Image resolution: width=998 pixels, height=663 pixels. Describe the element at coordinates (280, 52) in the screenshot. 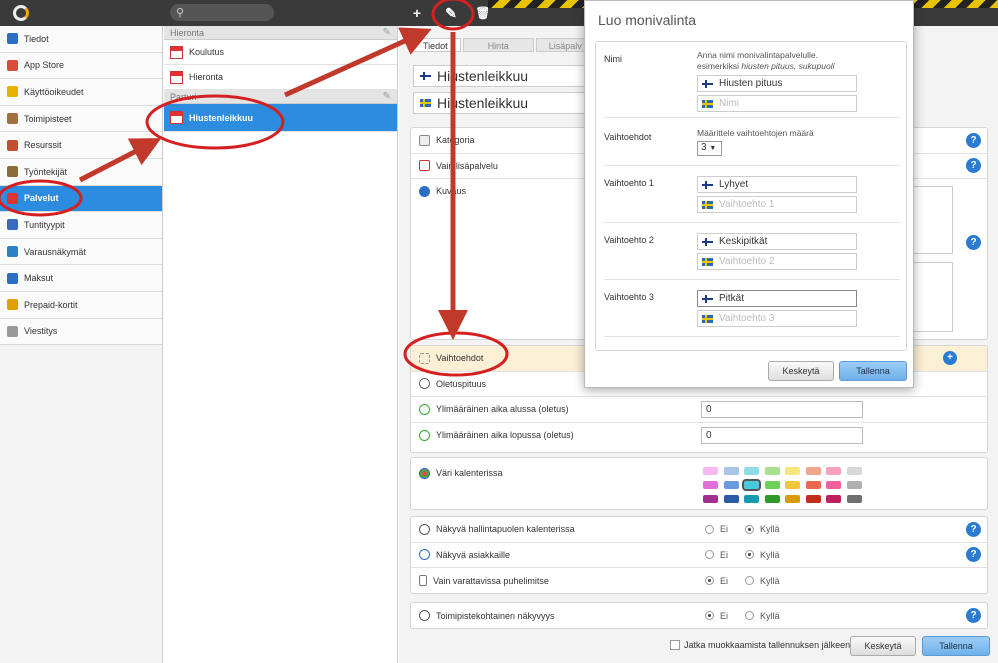

I see `list-item: Koulutus` at that location.